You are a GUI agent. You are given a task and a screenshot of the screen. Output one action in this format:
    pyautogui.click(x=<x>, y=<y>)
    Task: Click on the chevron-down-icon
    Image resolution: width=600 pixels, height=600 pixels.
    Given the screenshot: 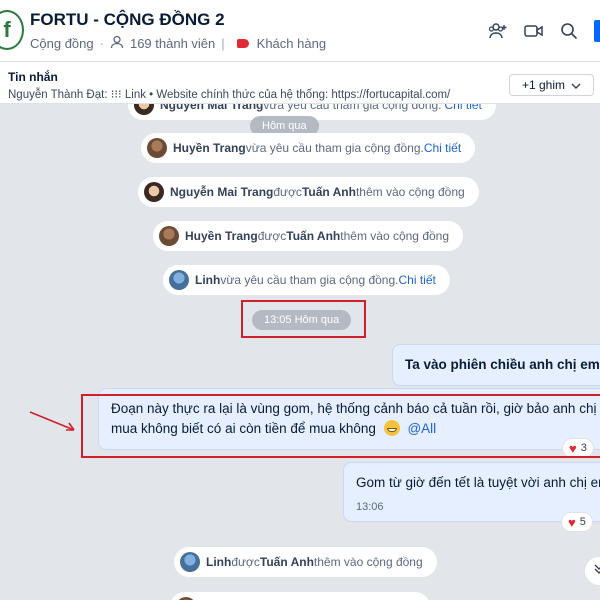 What is the action you would take?
    pyautogui.click(x=576, y=85)
    